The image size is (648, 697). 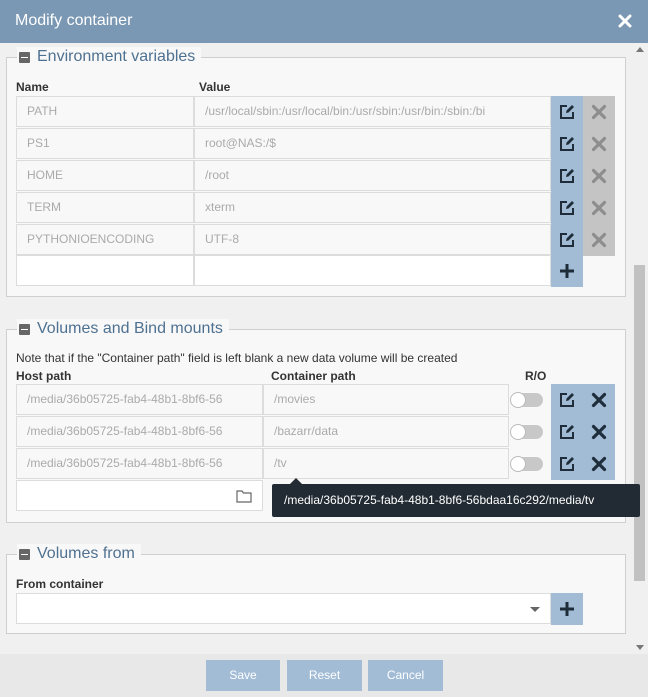 I want to click on save-button: Save, so click(x=243, y=675).